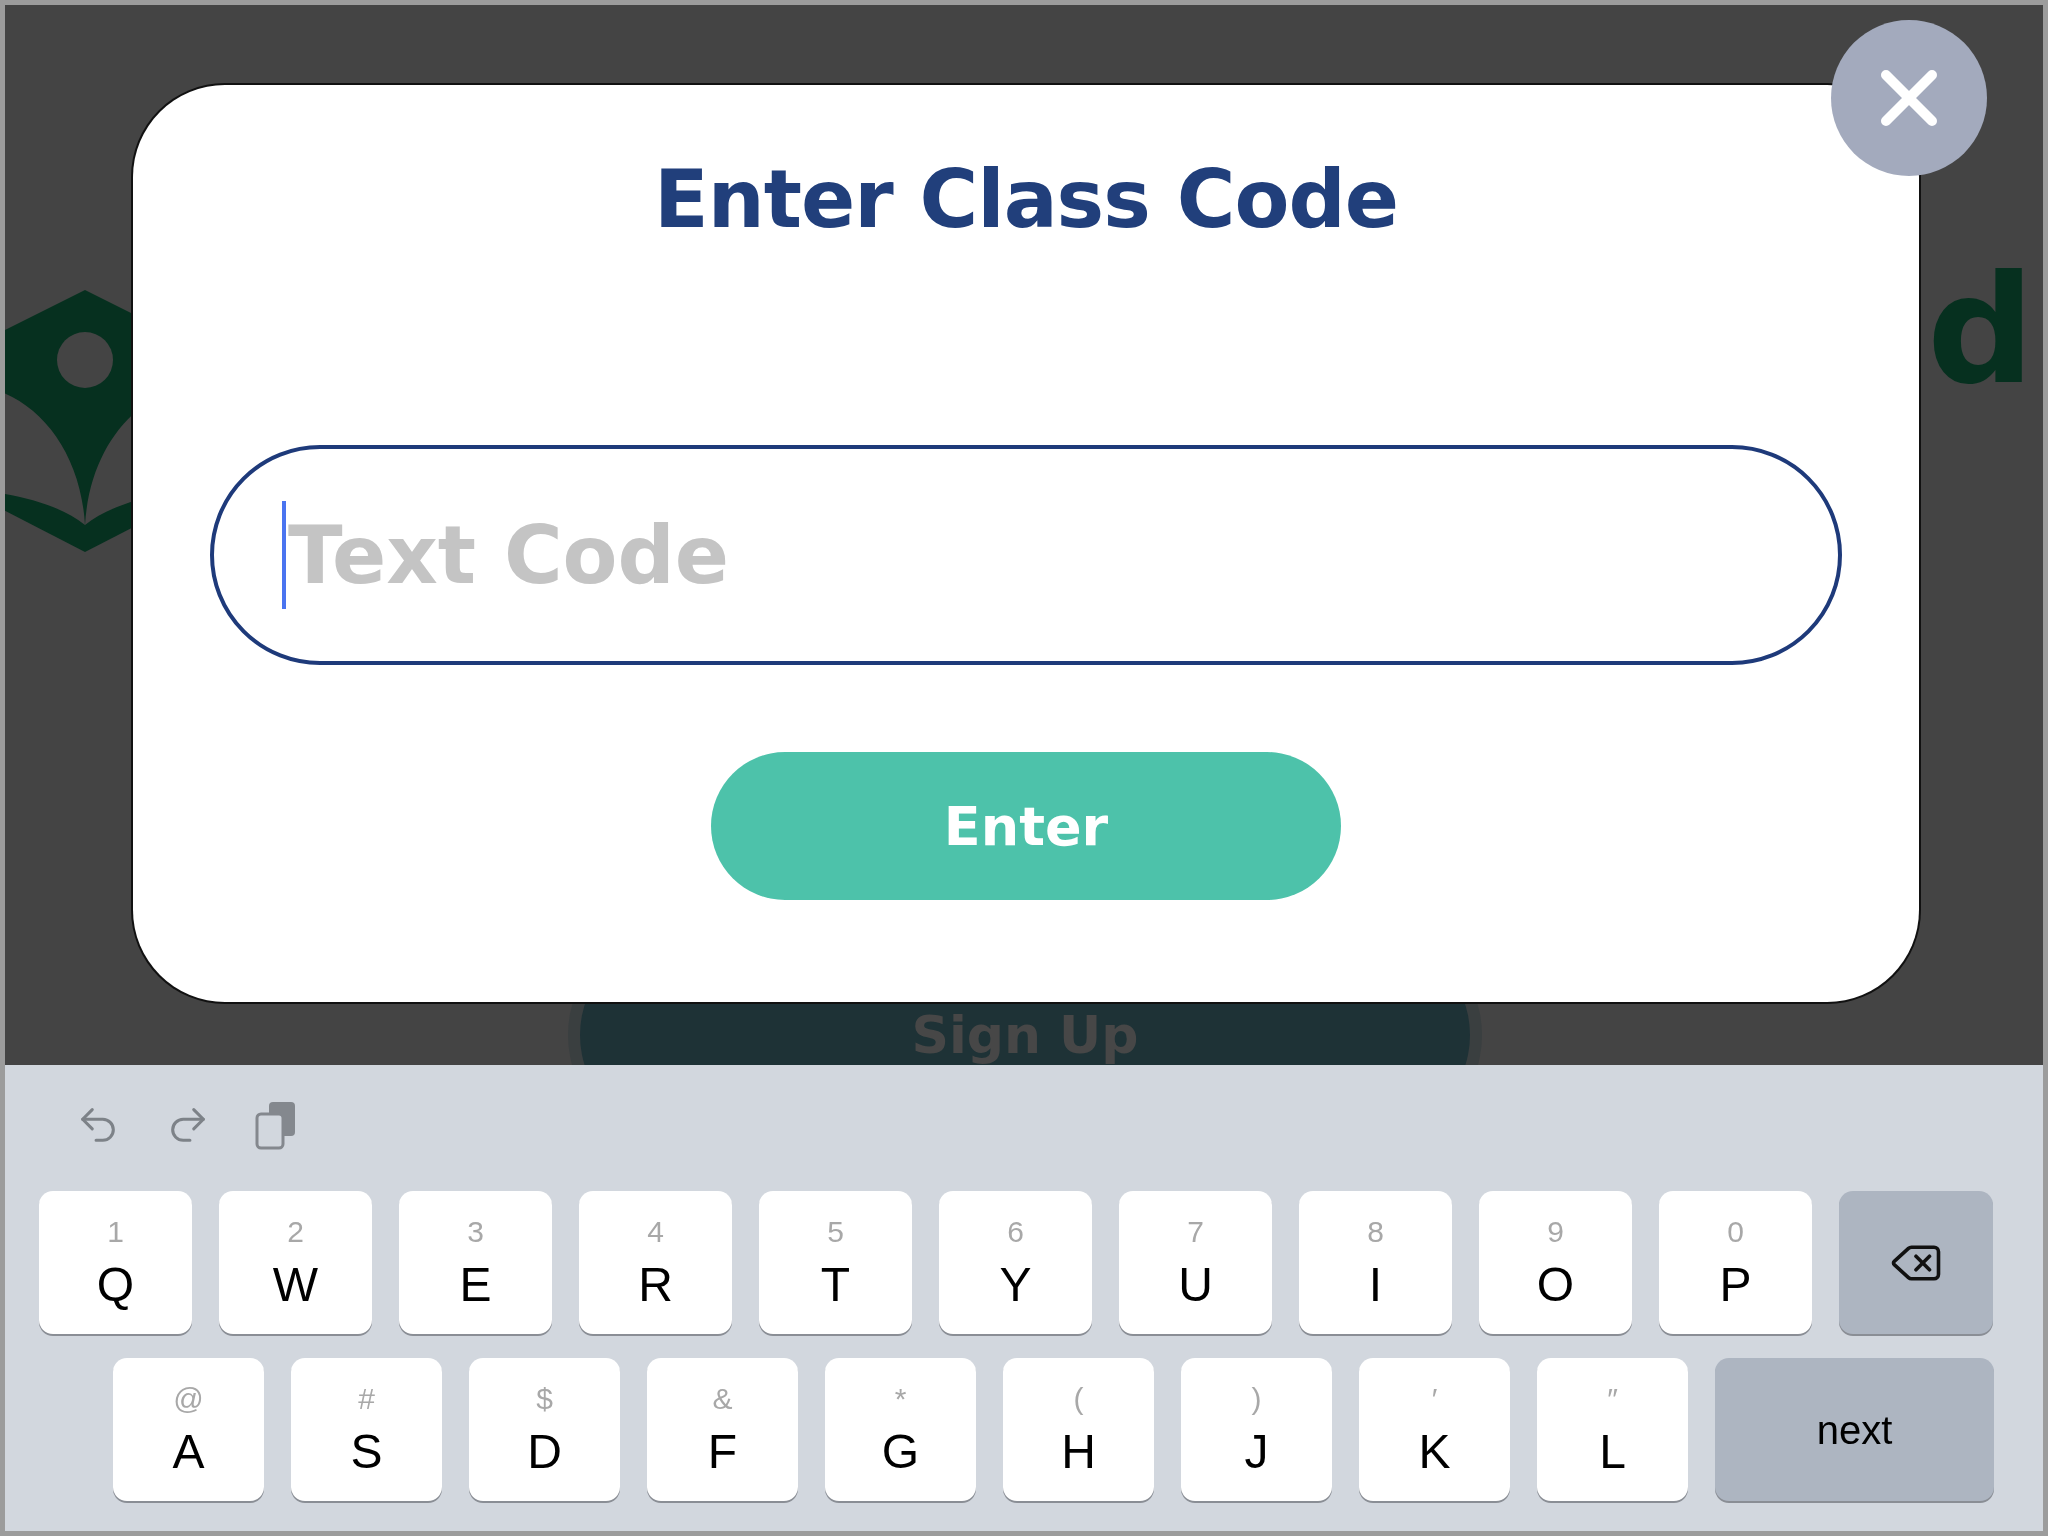 Image resolution: width=2048 pixels, height=1536 pixels. I want to click on keyboard-key: ( H, so click(1078, 1429).